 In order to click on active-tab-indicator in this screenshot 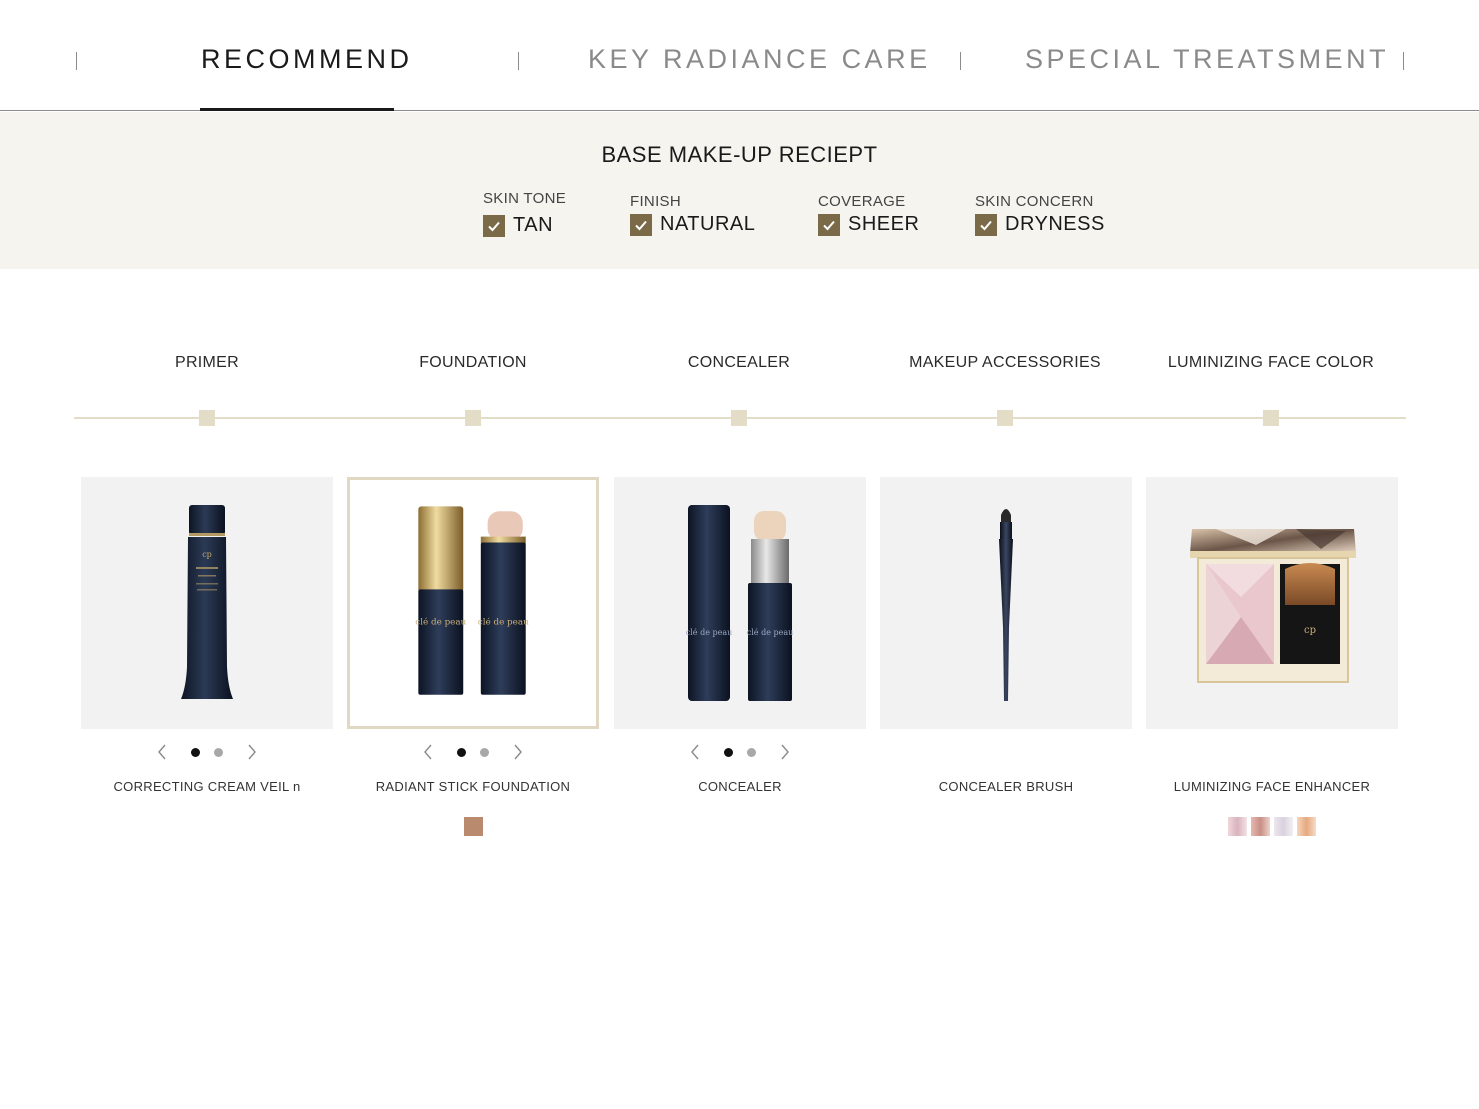, I will do `click(297, 109)`.